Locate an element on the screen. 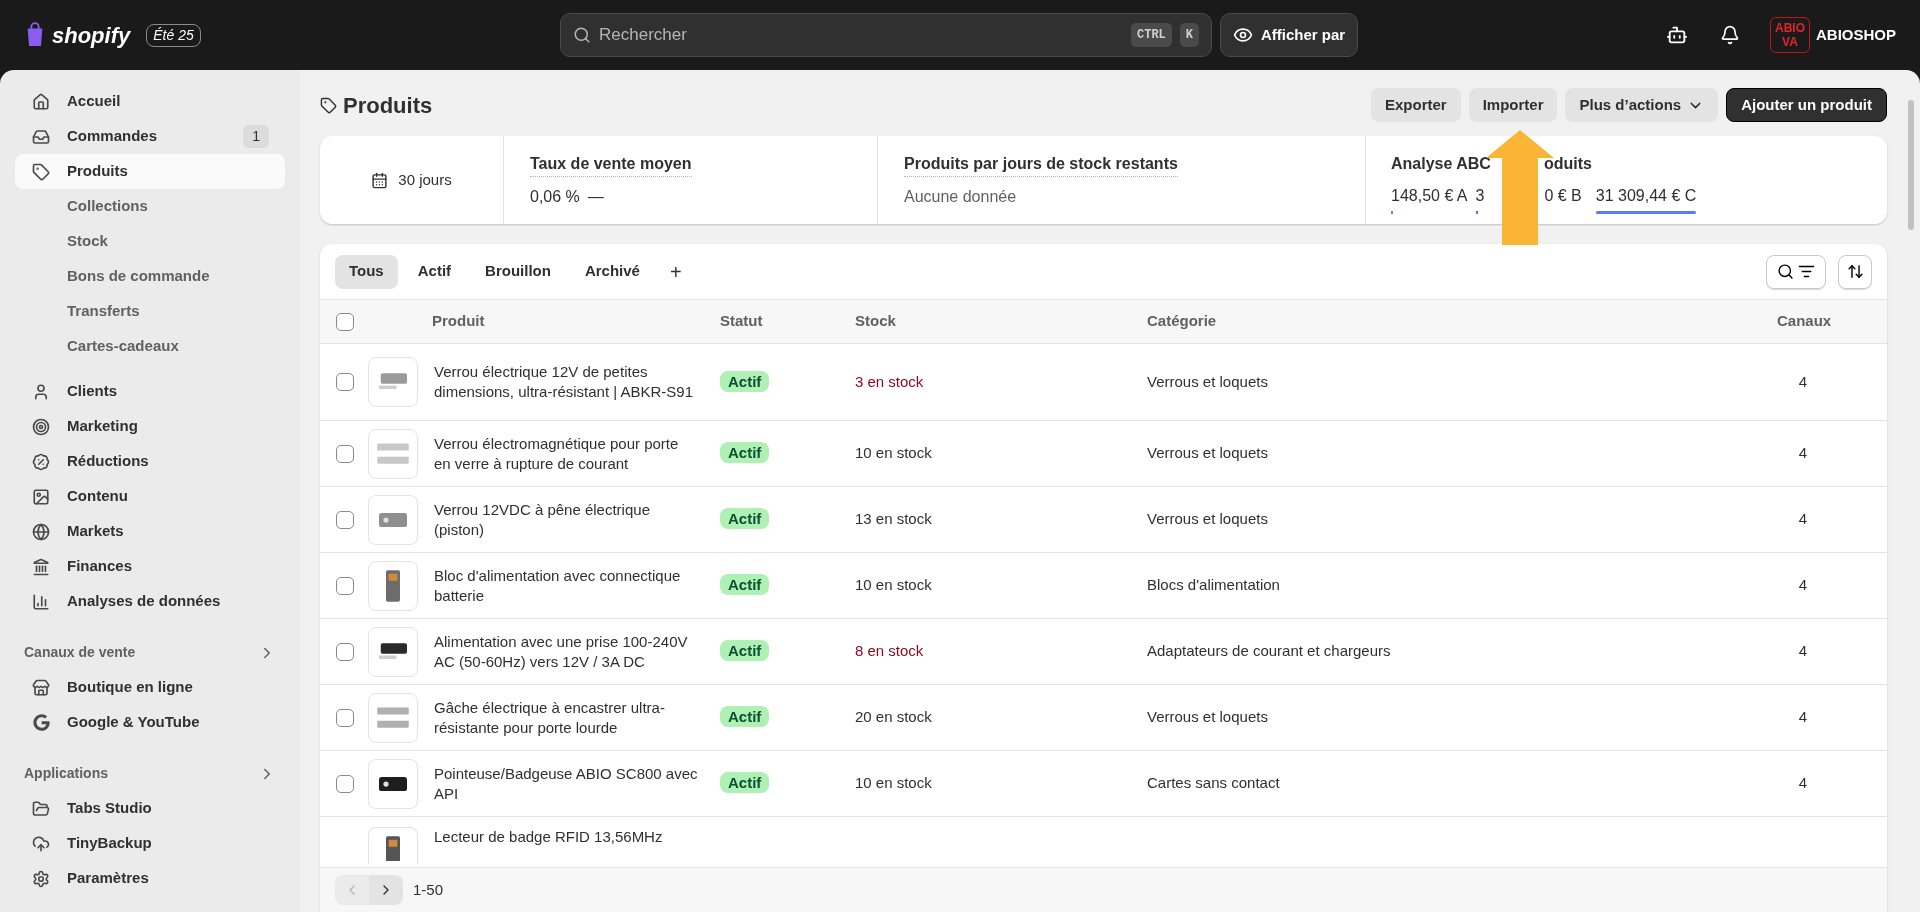 Image resolution: width=1920 pixels, height=912 pixels. column-header: Statut is located at coordinates (741, 321).